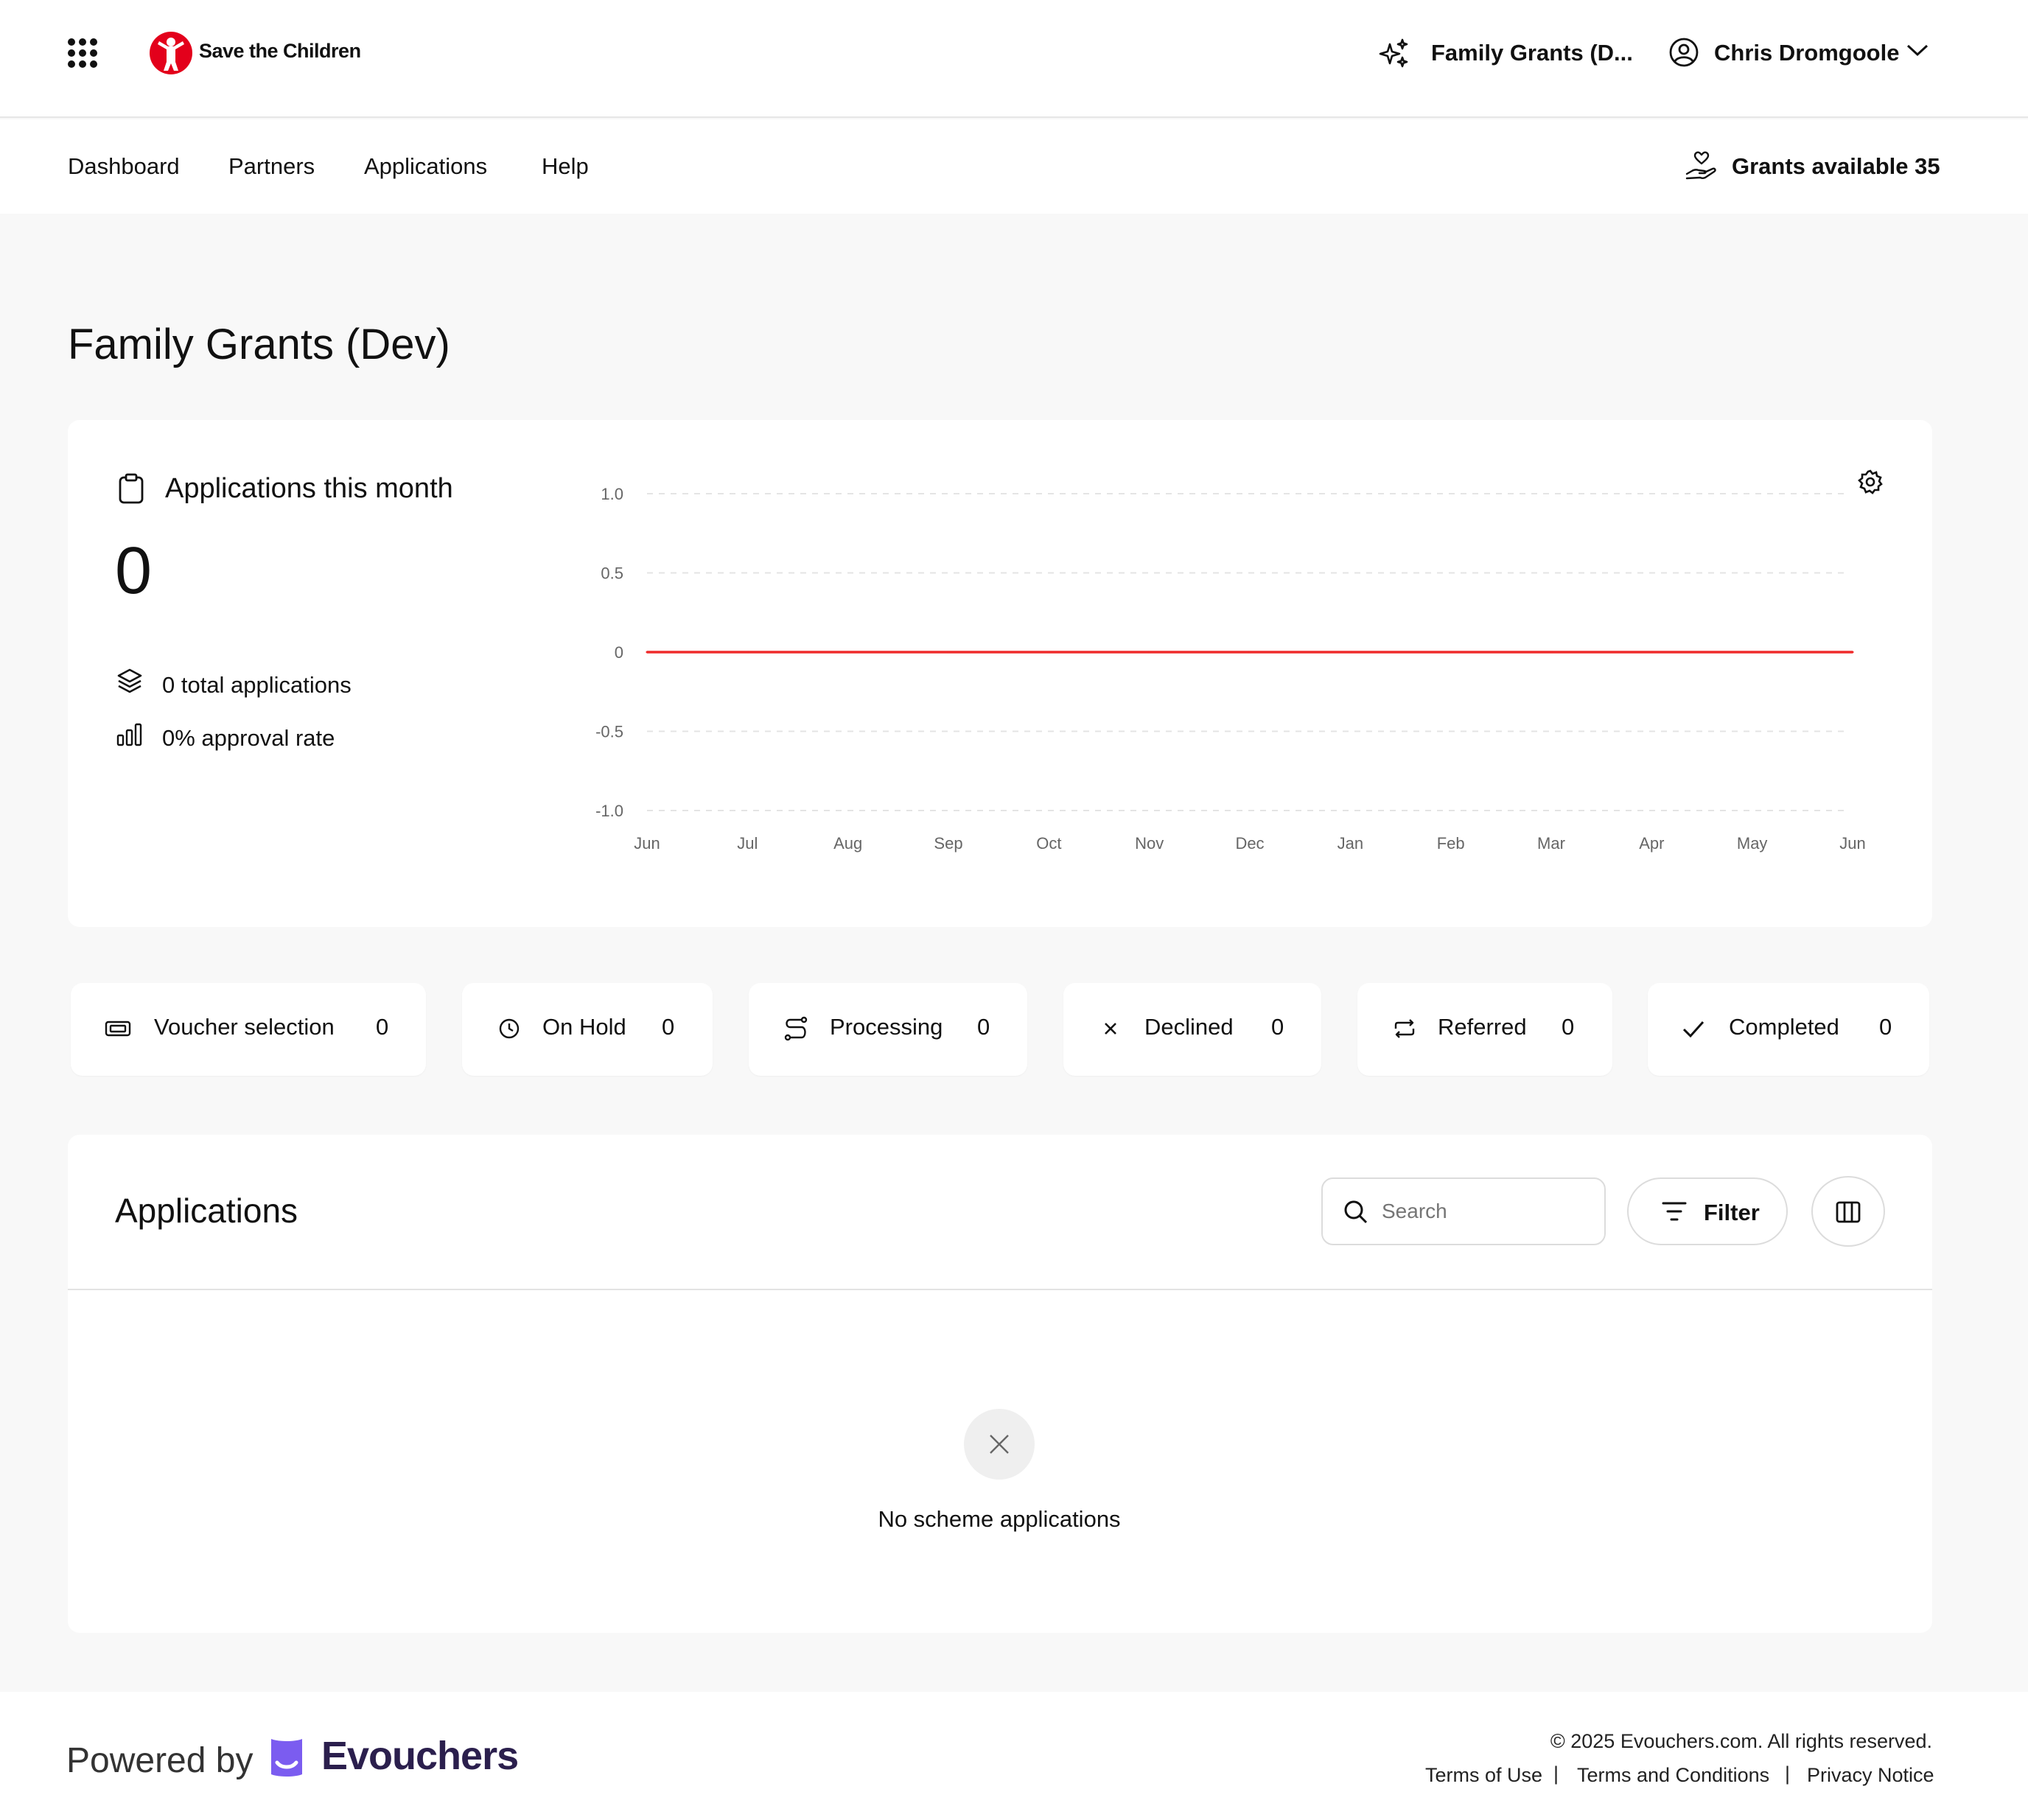  What do you see at coordinates (1917, 50) in the screenshot?
I see `chevron-down-icon` at bounding box center [1917, 50].